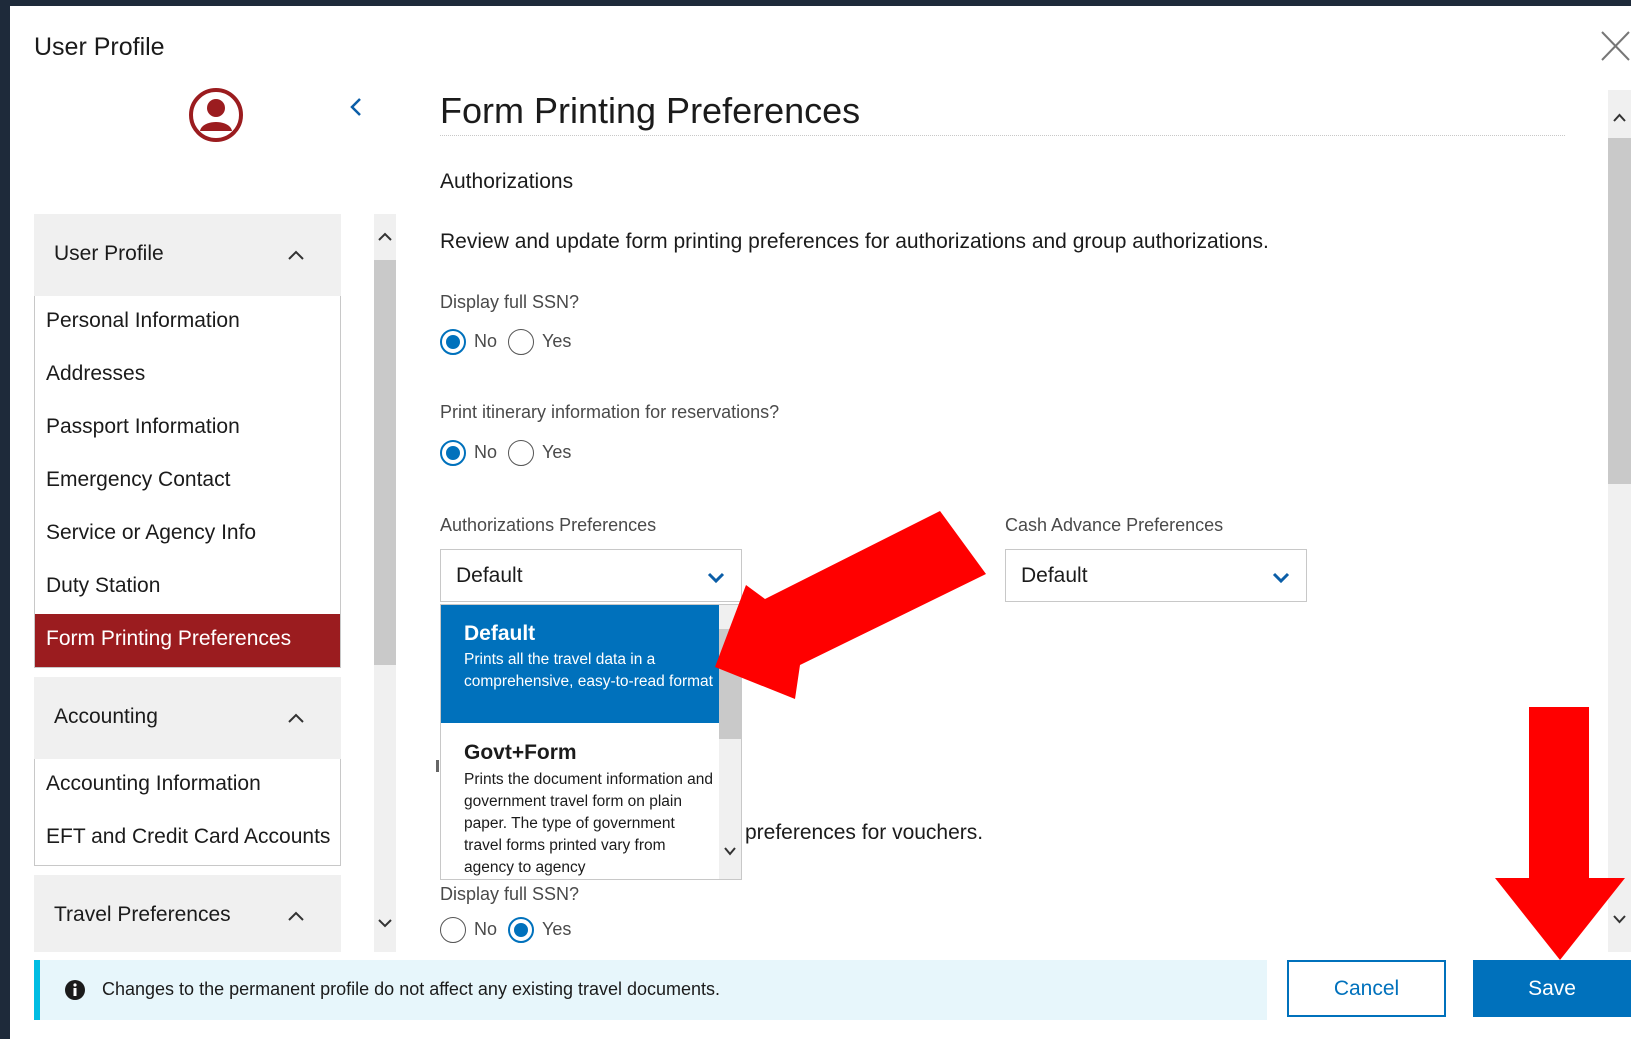 This screenshot has height=1039, width=1631. What do you see at coordinates (453, 342) in the screenshot?
I see `ssn-no-radio` at bounding box center [453, 342].